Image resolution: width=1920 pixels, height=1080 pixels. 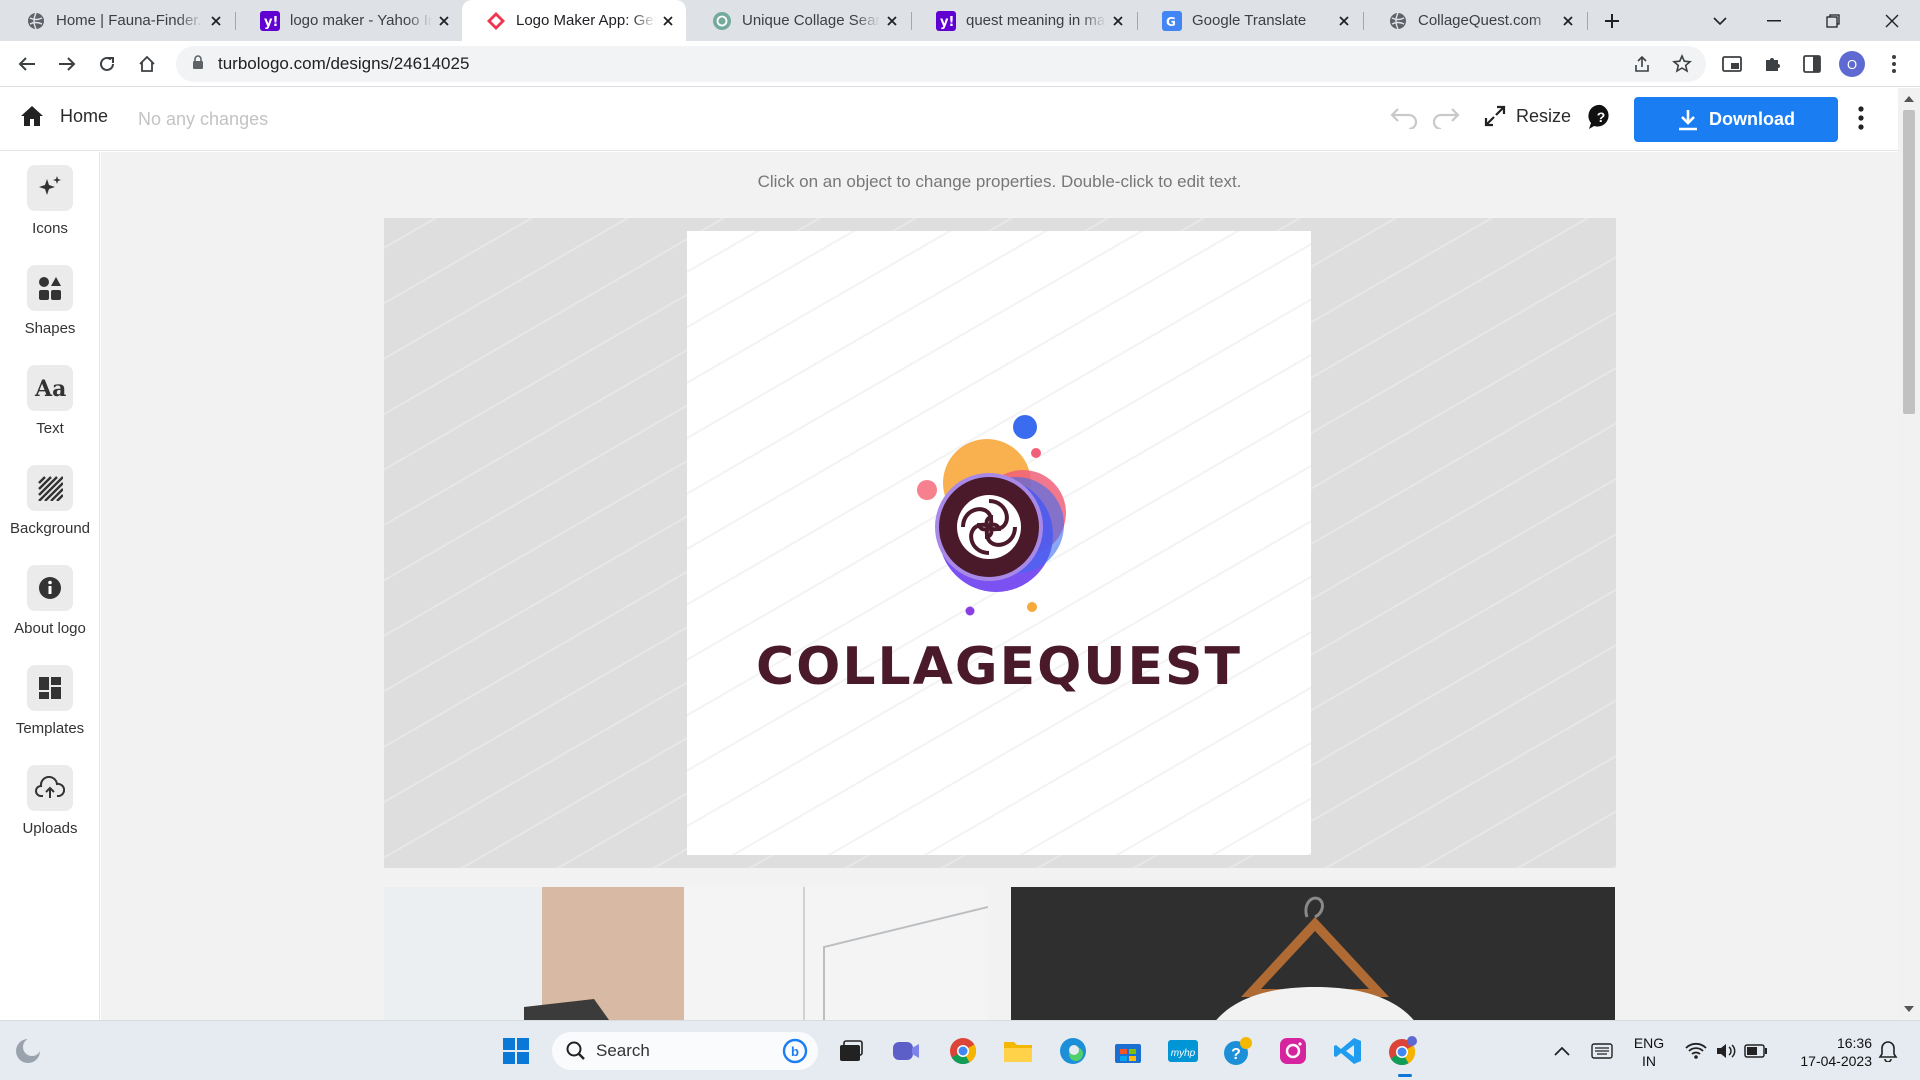 What do you see at coordinates (1073, 1051) in the screenshot?
I see `edge-icon` at bounding box center [1073, 1051].